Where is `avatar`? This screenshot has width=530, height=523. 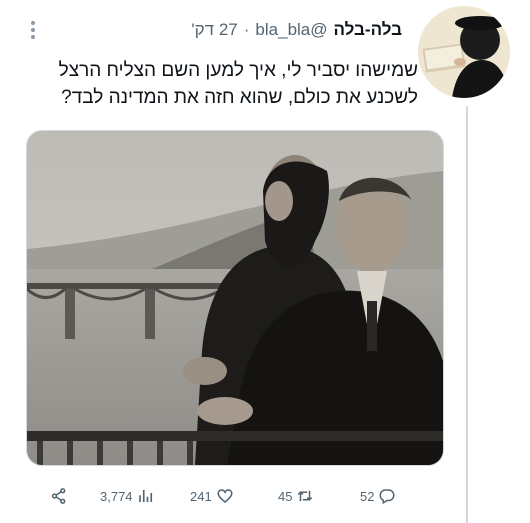 avatar is located at coordinates (464, 52).